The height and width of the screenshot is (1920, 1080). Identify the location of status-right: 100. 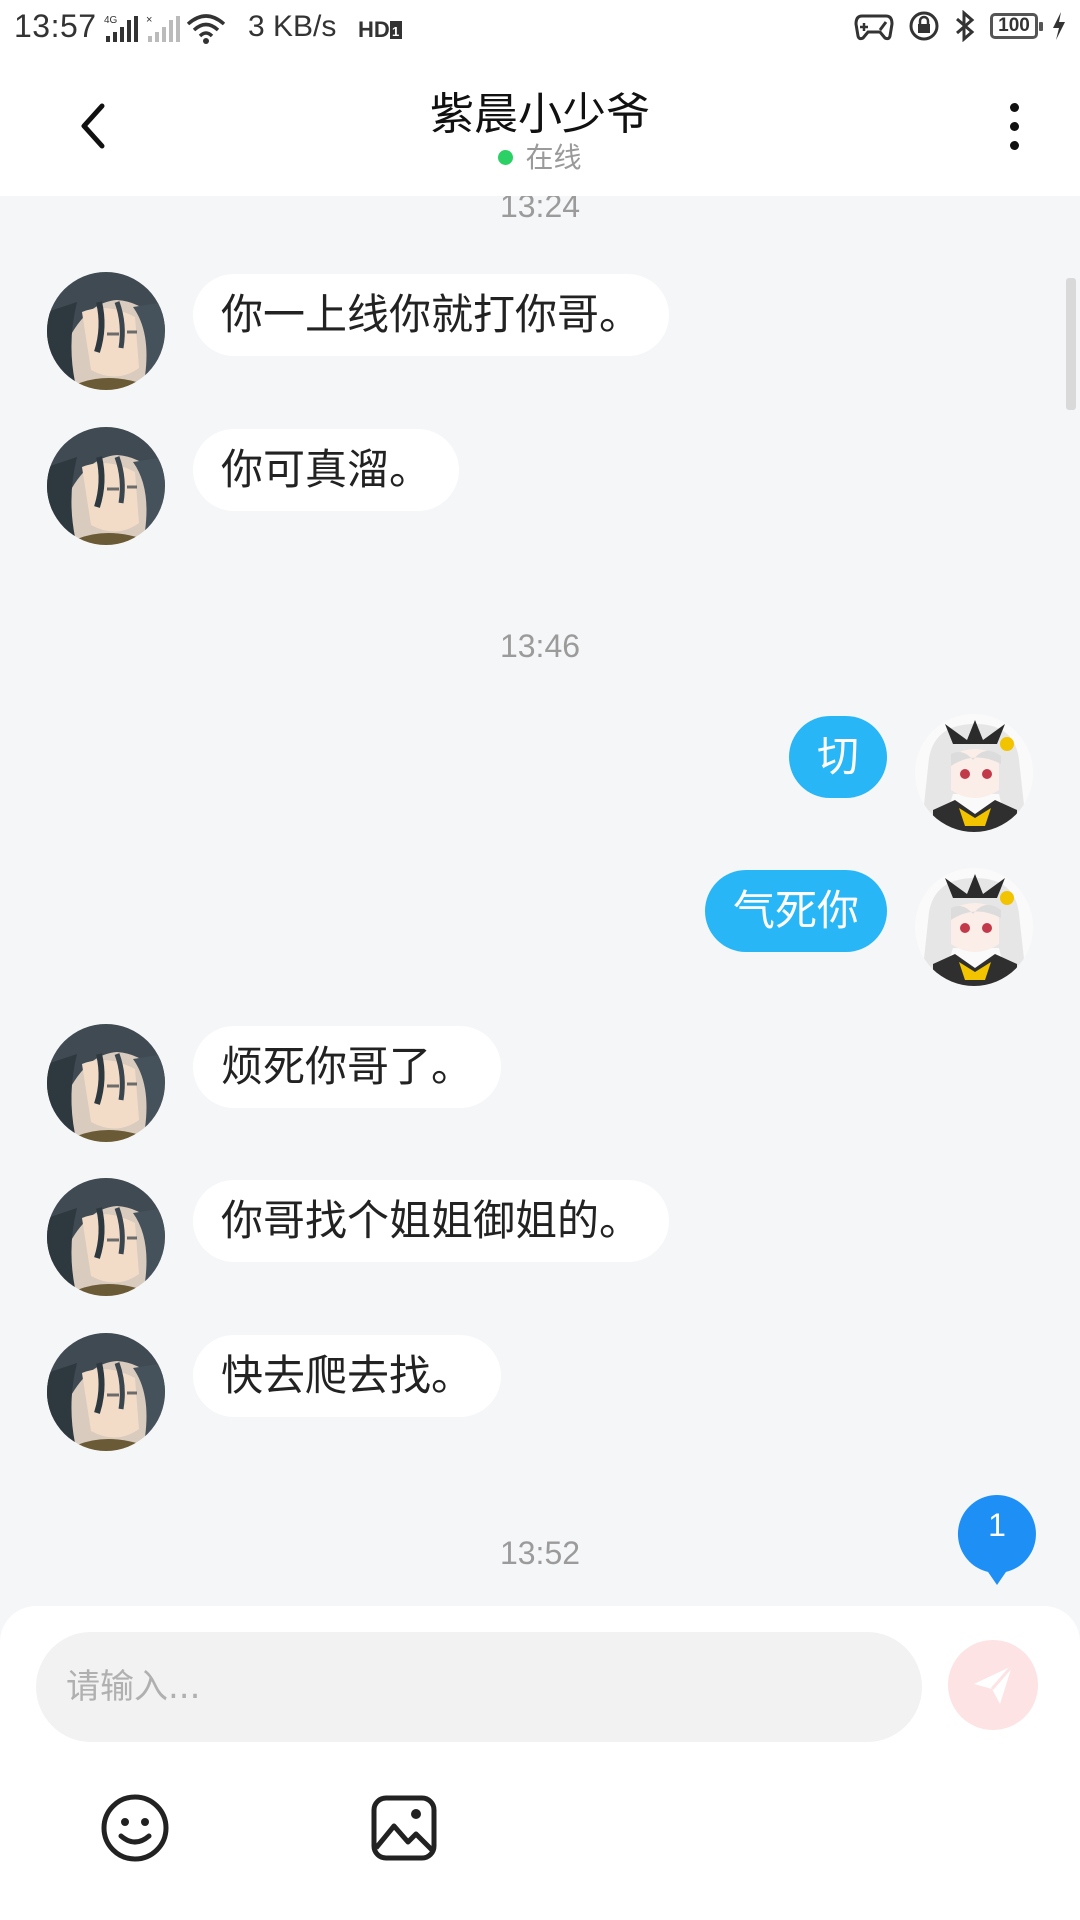
(960, 26).